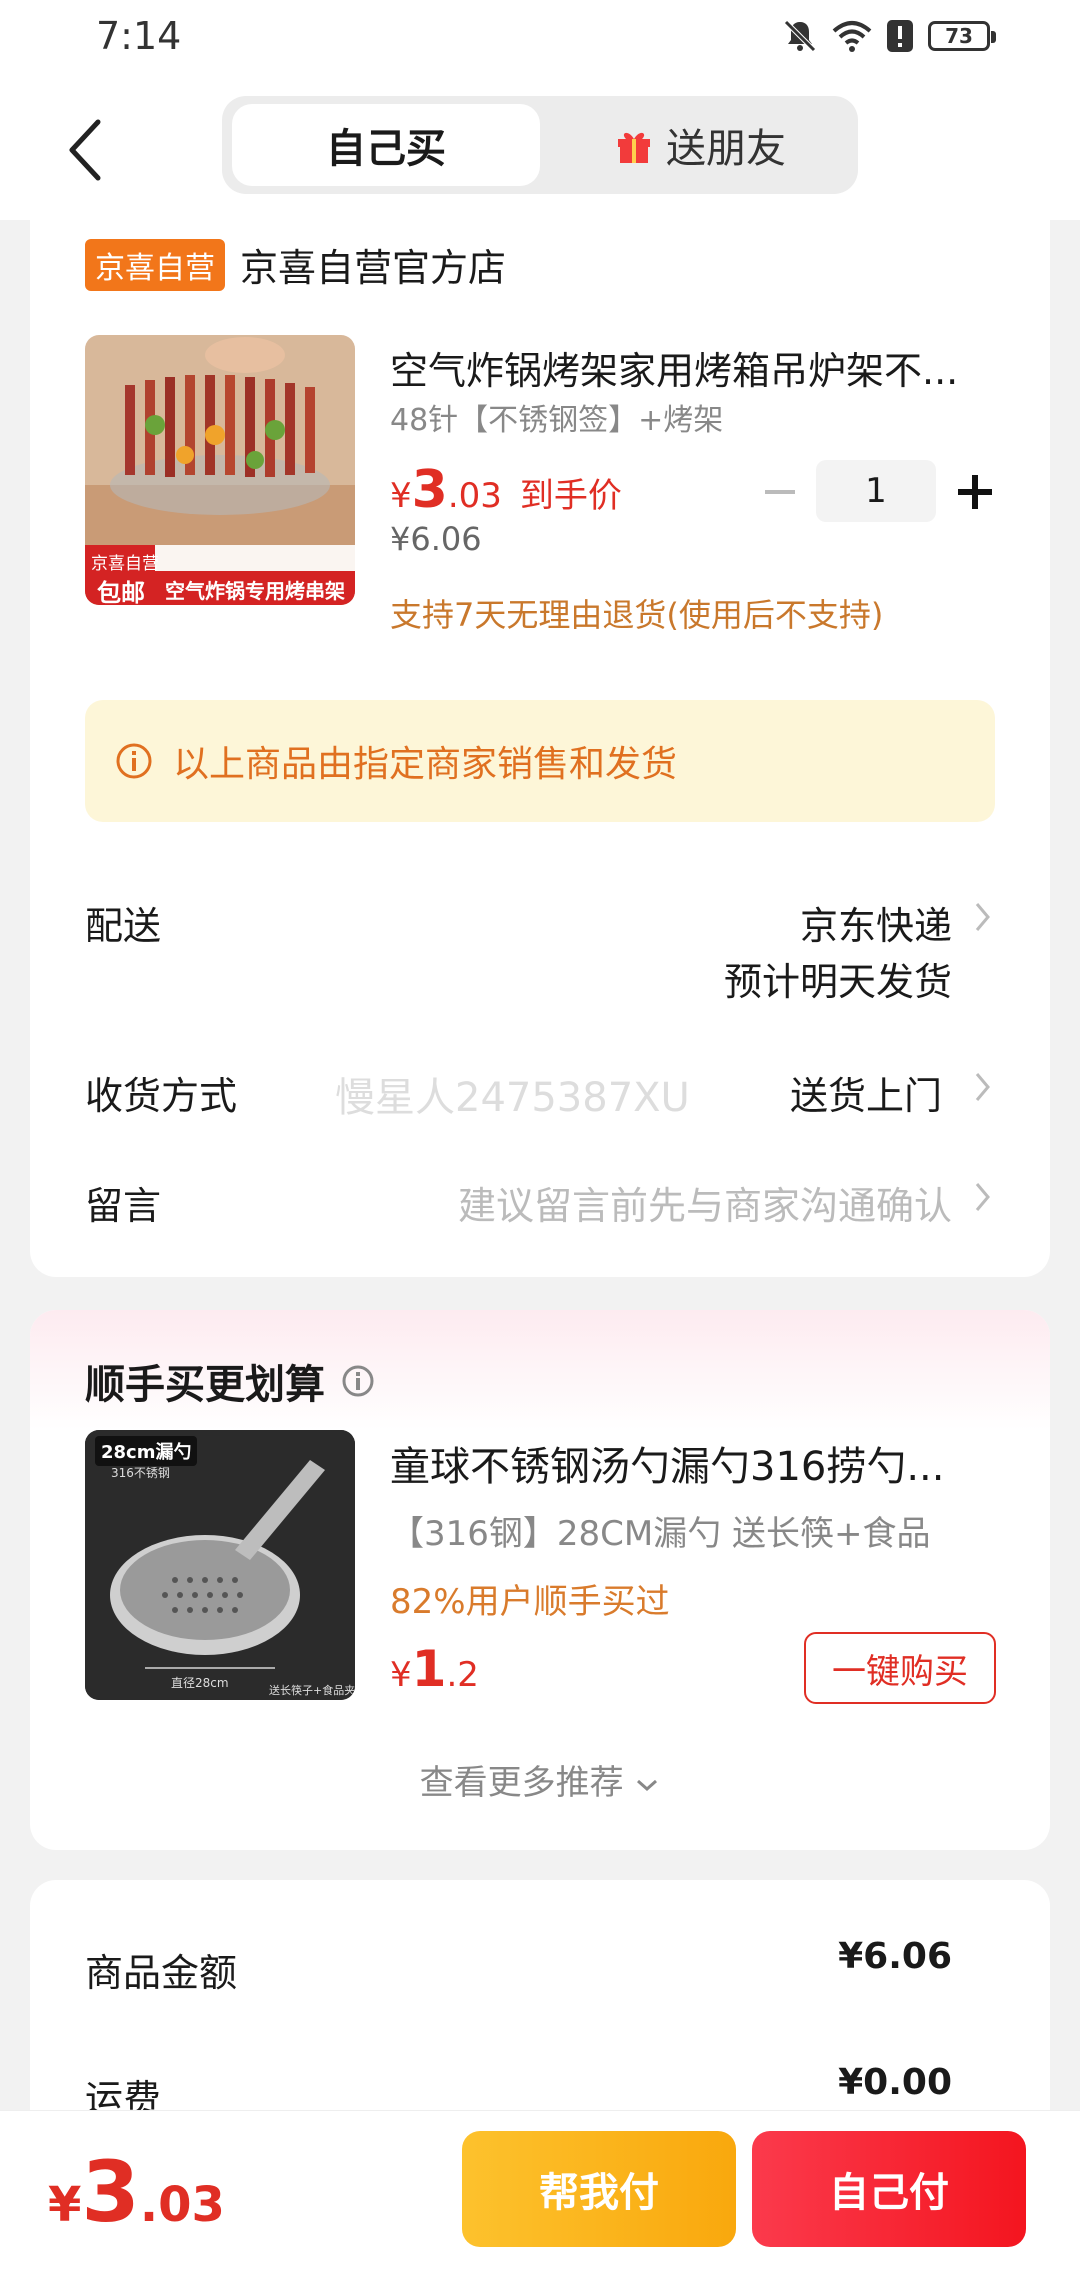 The width and height of the screenshot is (1080, 2280). I want to click on back-arrow-icon, so click(86, 150).